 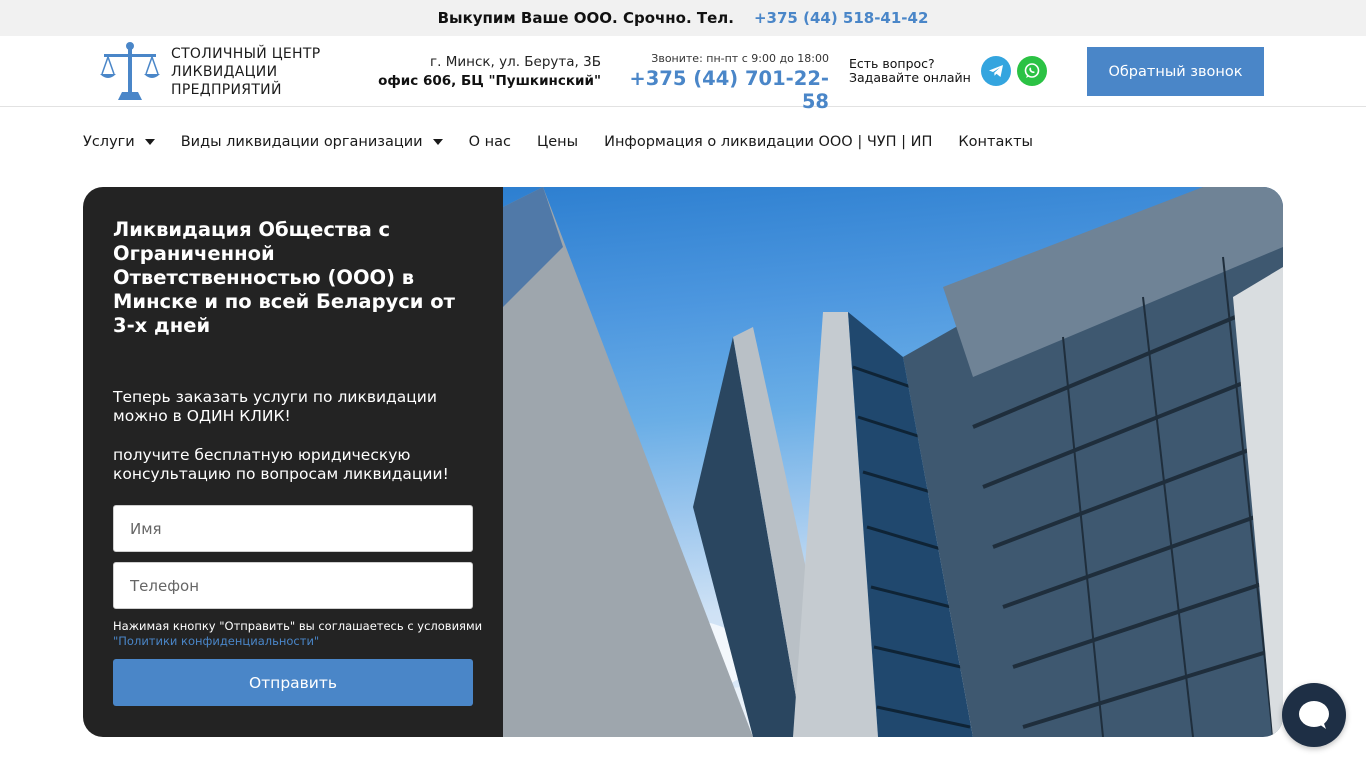 I want to click on nav-item-about: О нас, so click(x=490, y=142).